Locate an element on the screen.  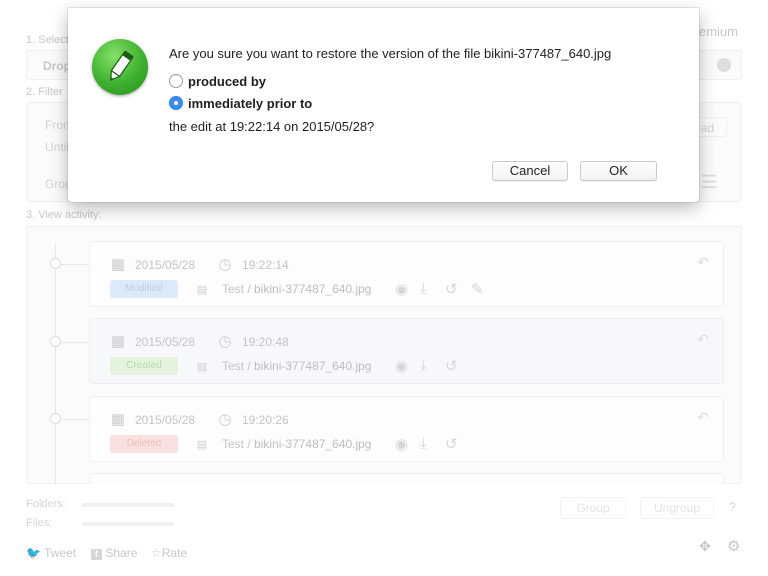
section-select-label: 1. Select is located at coordinates (47, 40).